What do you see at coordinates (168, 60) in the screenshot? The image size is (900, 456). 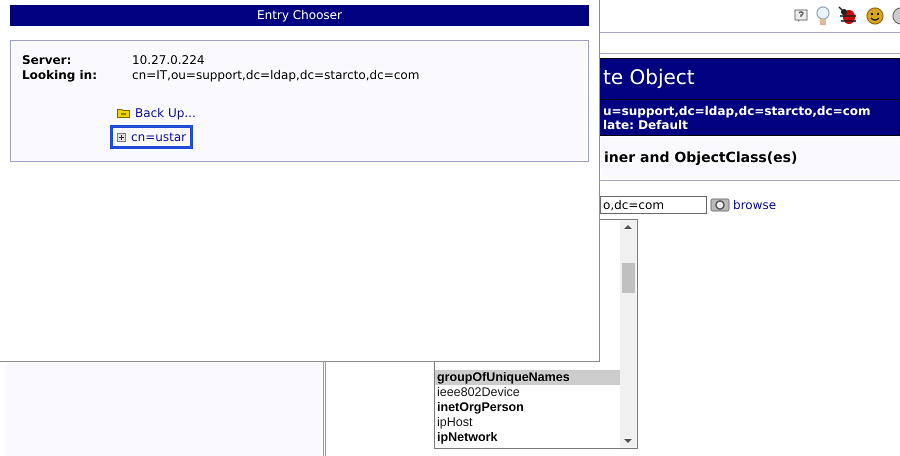 I see `server-value: 10.27.0.224` at bounding box center [168, 60].